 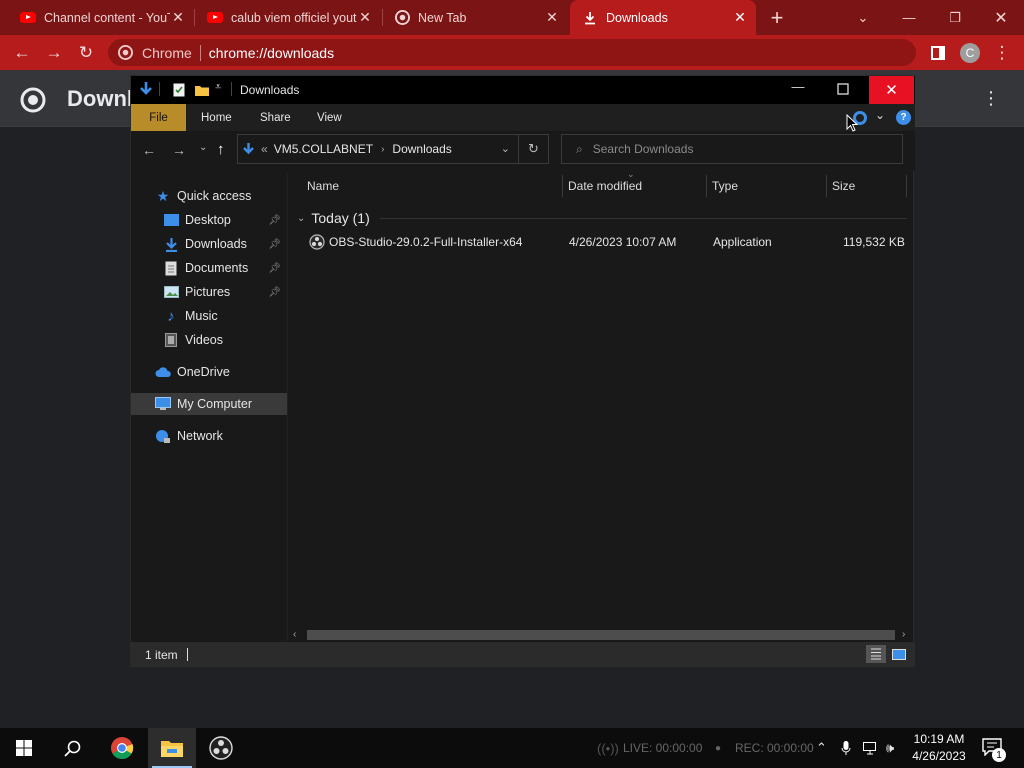 What do you see at coordinates (663, 748) in the screenshot?
I see `obs-live-status: LIVE: 00:00:00` at bounding box center [663, 748].